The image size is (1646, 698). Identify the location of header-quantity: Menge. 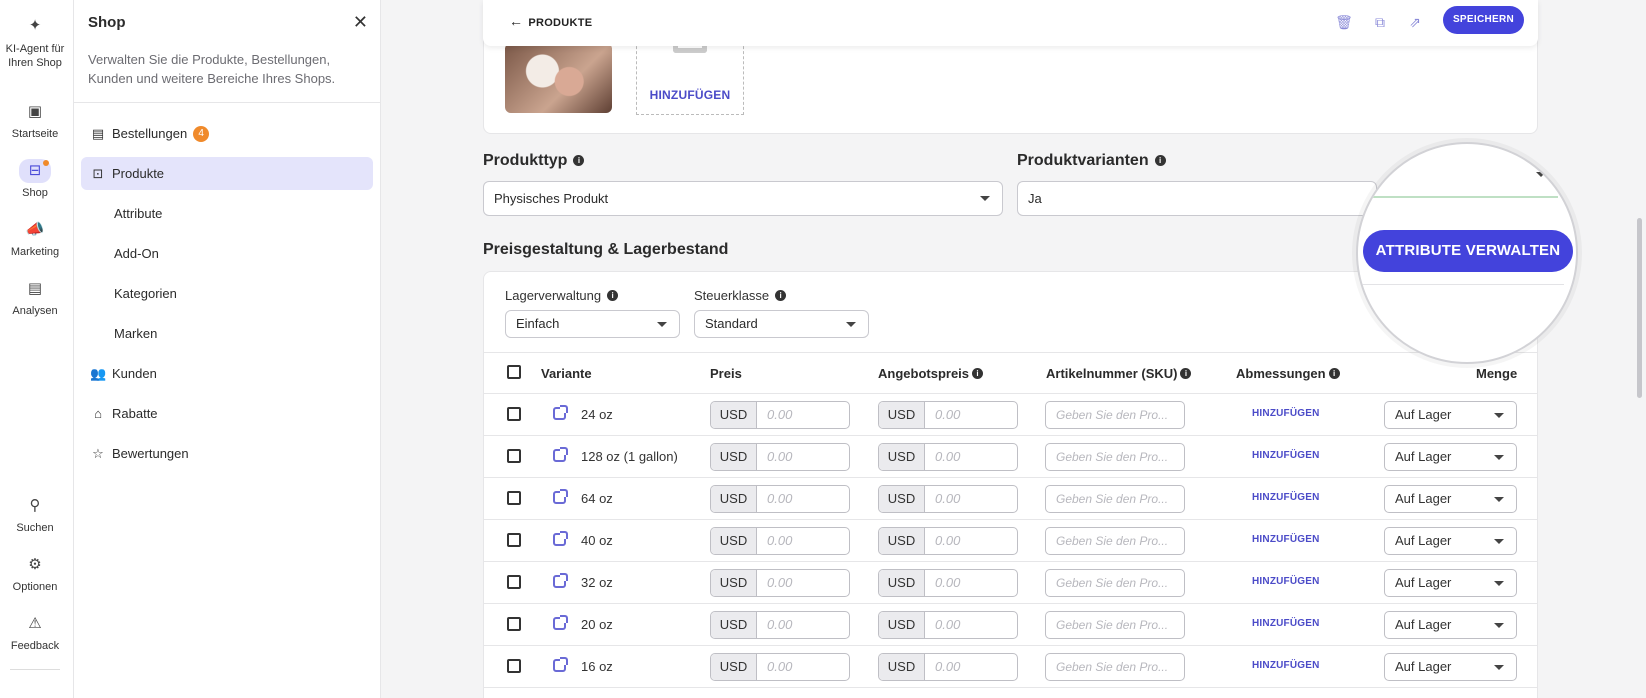
(1497, 373).